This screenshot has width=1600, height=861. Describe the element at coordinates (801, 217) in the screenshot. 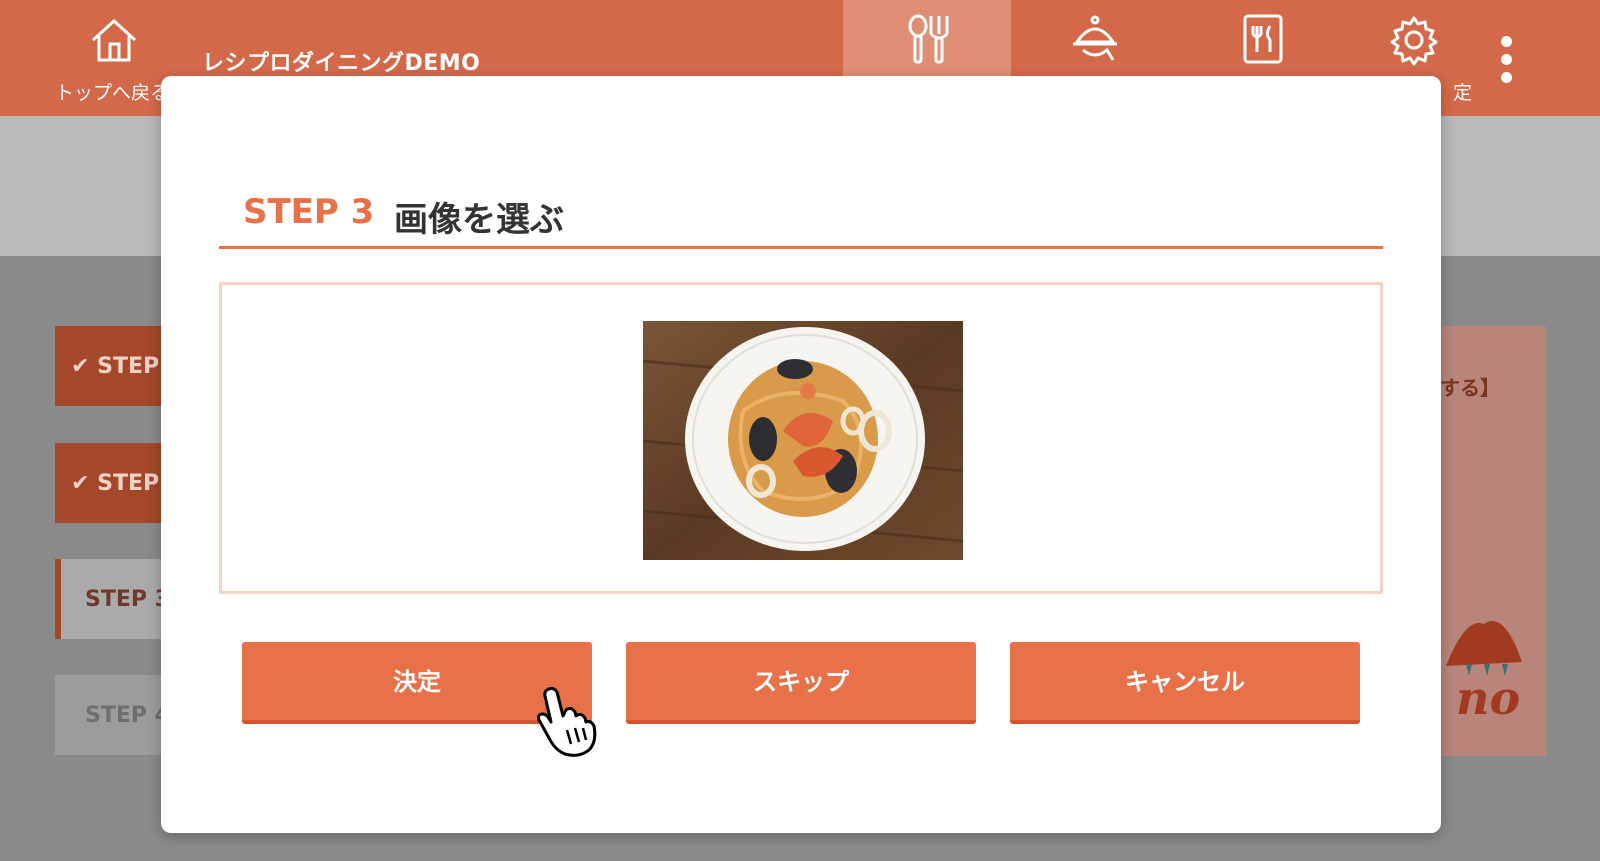

I see `modal-header: STEP 3 画像を選ぶ` at that location.